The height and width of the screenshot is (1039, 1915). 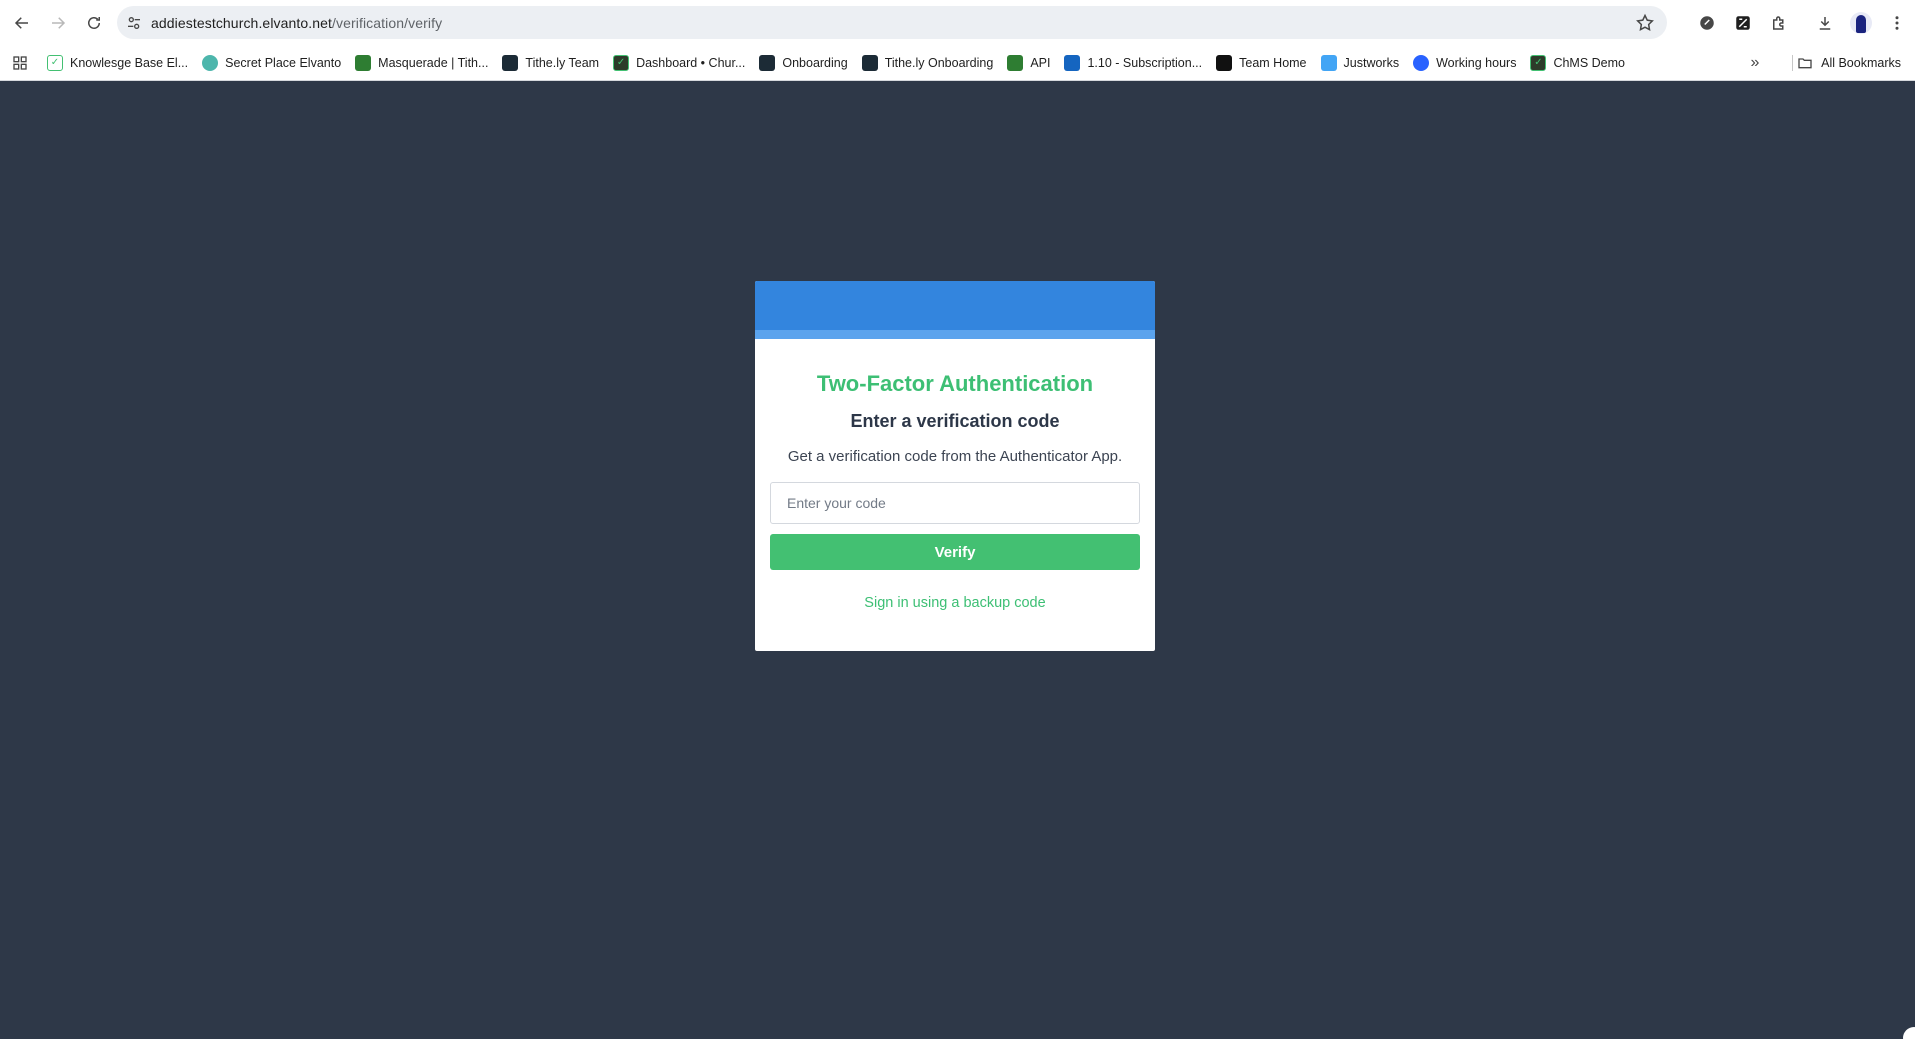 I want to click on justworks-icon, so click(x=1328, y=62).